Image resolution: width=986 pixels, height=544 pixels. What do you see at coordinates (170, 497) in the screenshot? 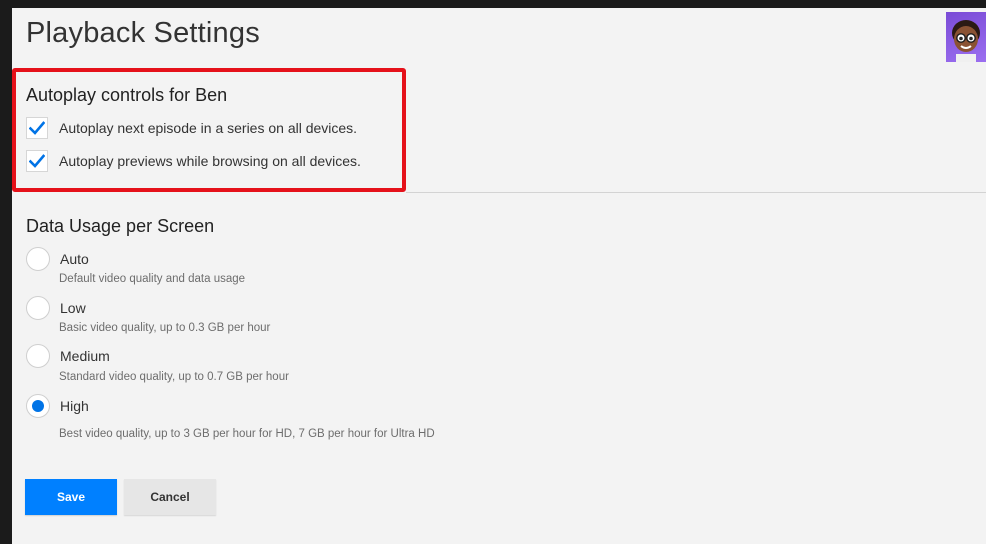
I see `cancel-button: Cancel` at bounding box center [170, 497].